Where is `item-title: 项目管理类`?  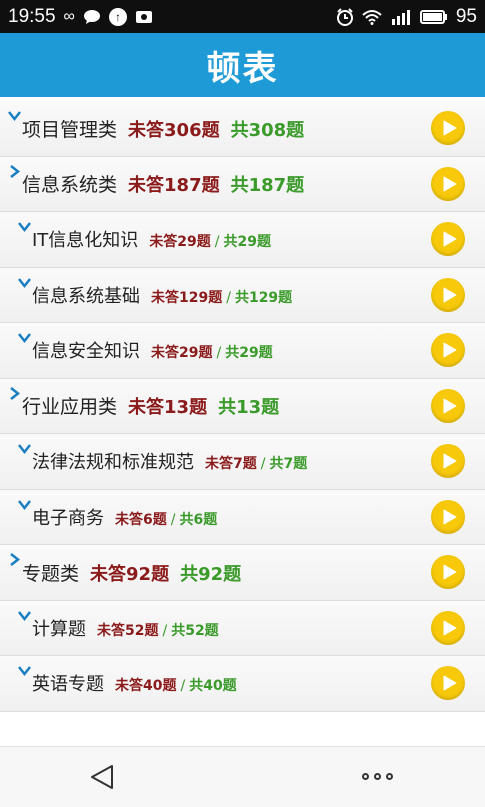
item-title: 项目管理类 is located at coordinates (70, 129).